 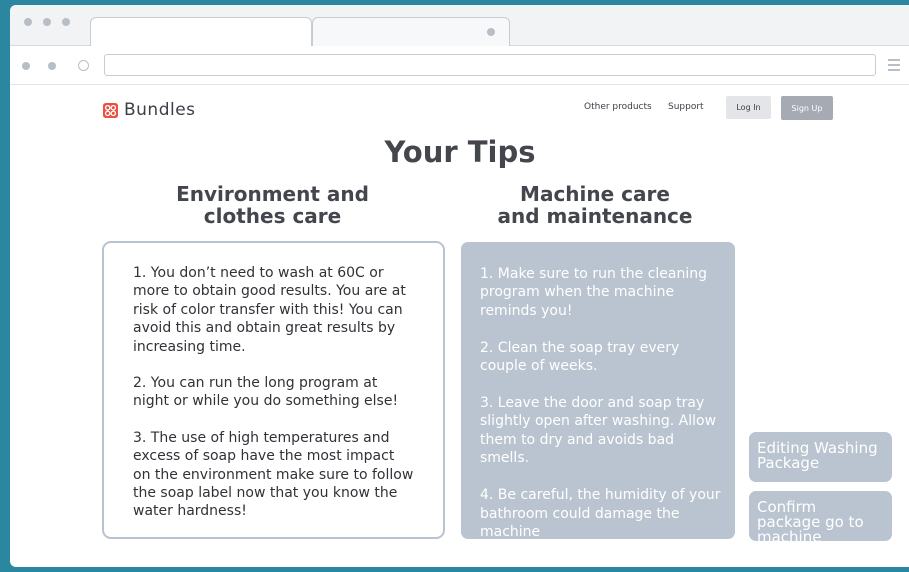 What do you see at coordinates (820, 518) in the screenshot?
I see `confirm-package-button: Confirm package go to machine` at bounding box center [820, 518].